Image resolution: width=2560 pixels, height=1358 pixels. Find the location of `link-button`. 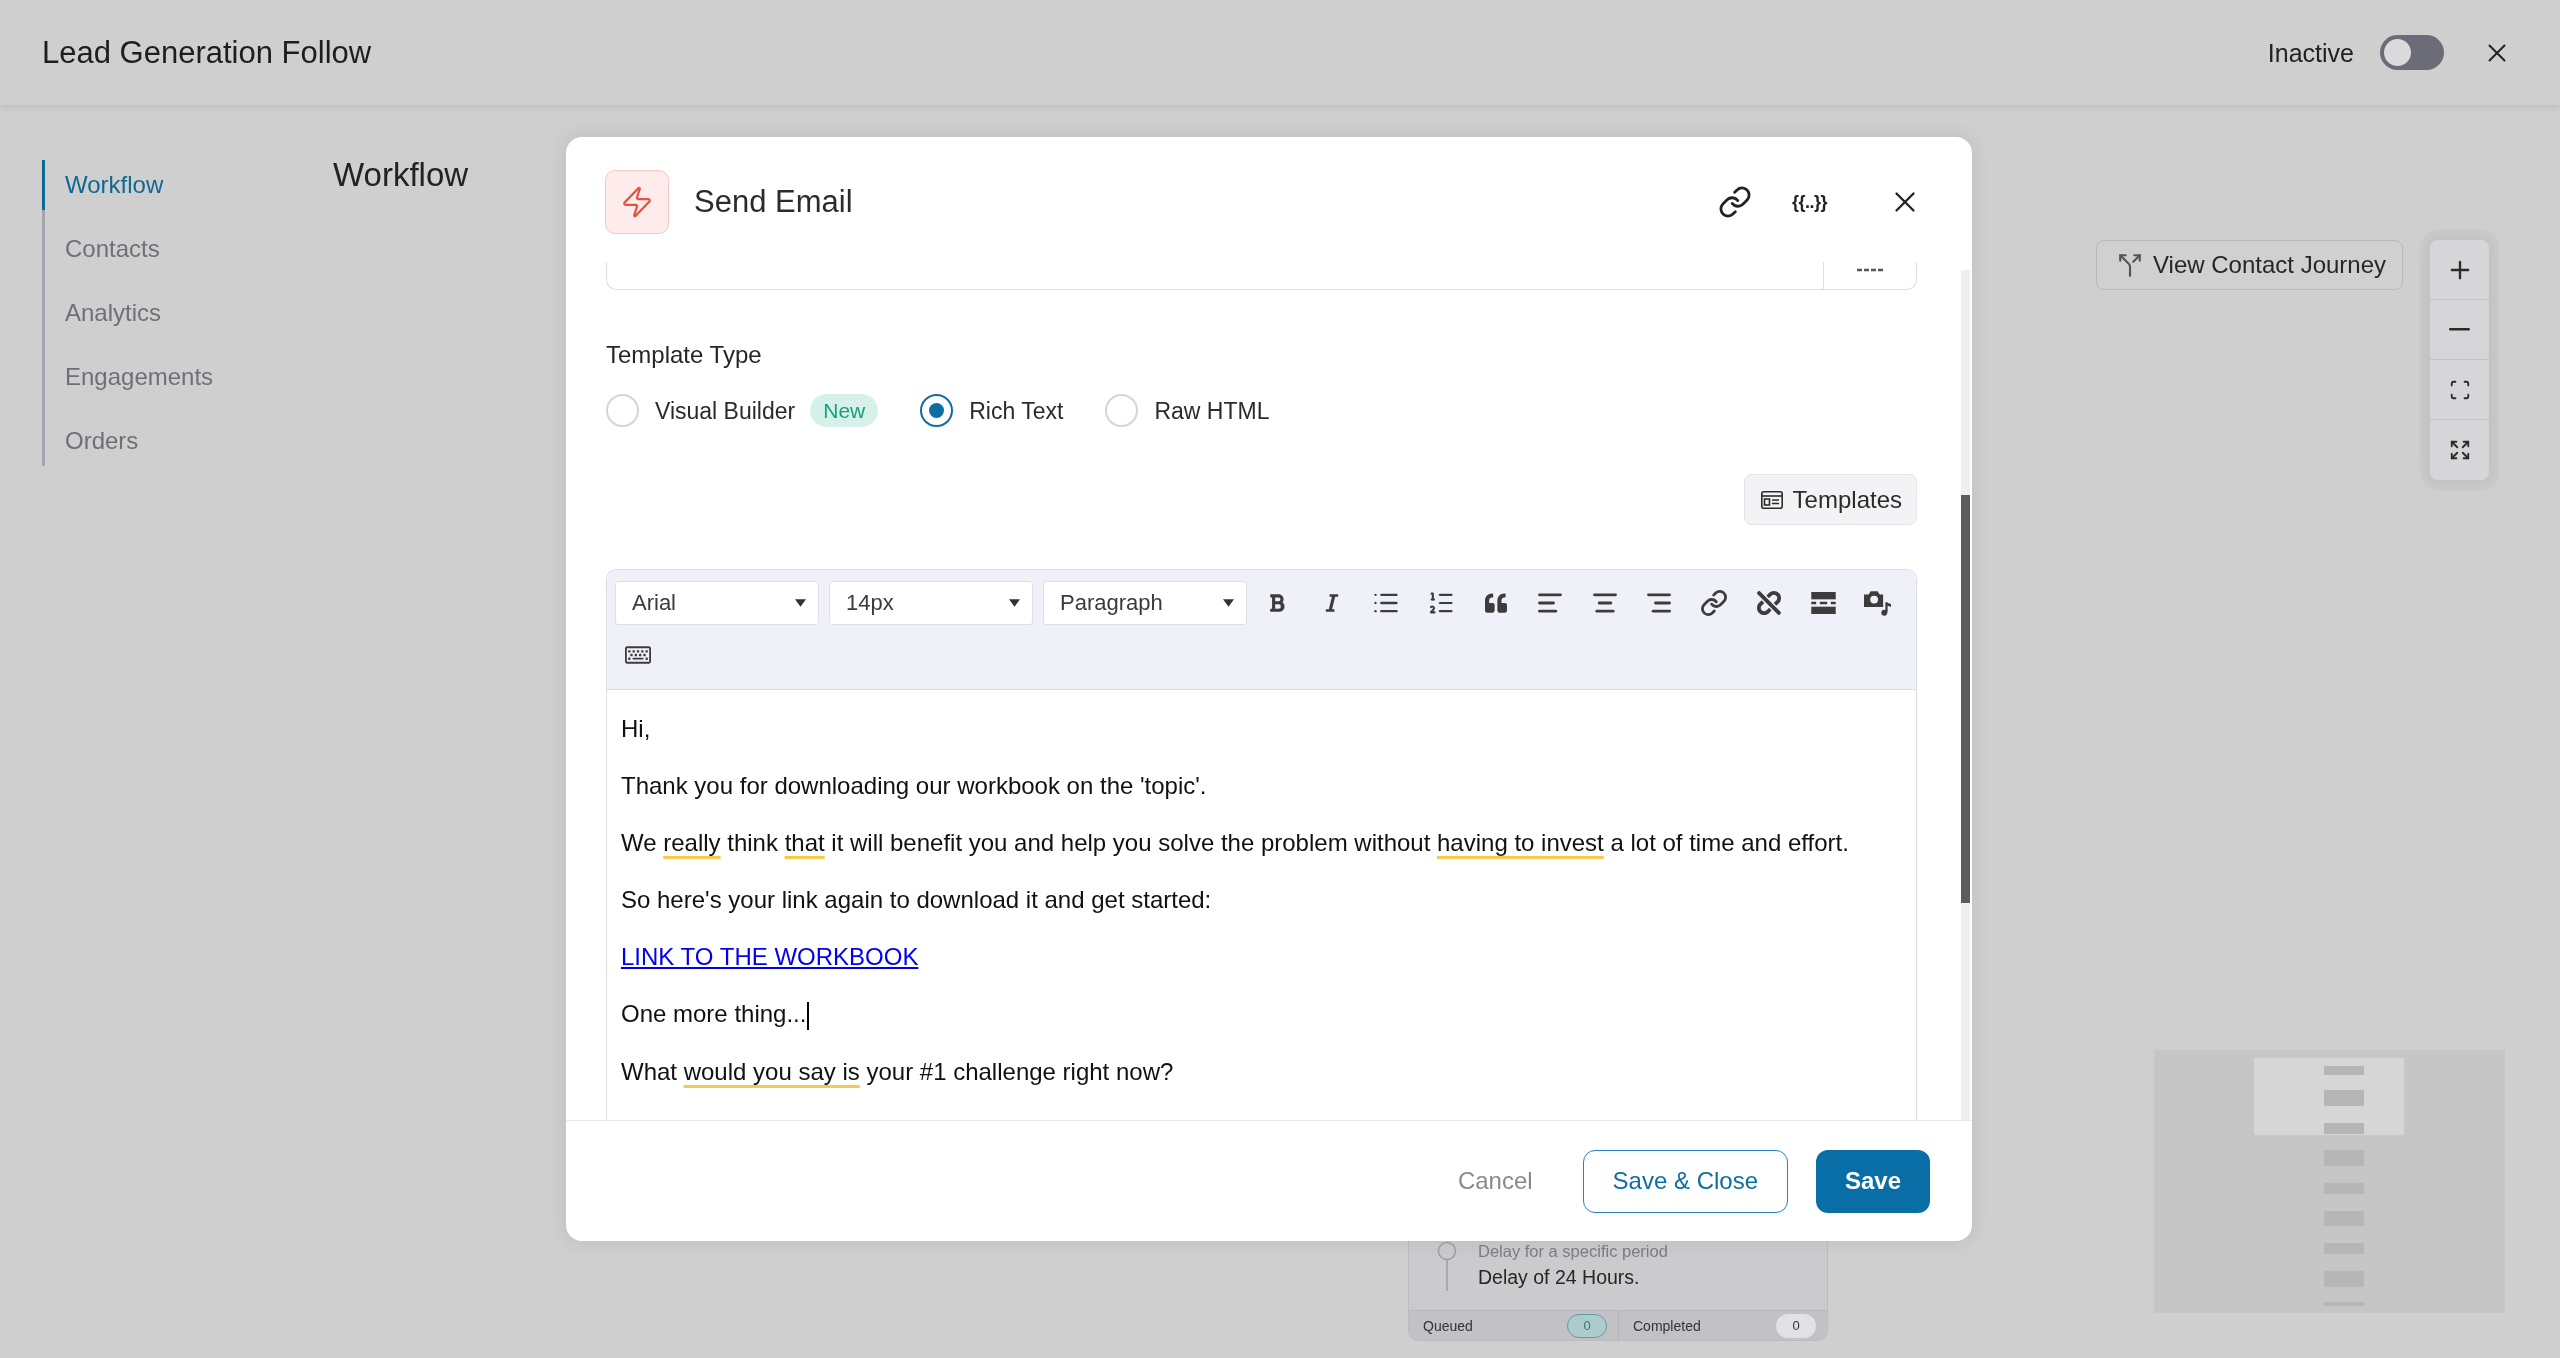

link-button is located at coordinates (1734, 202).